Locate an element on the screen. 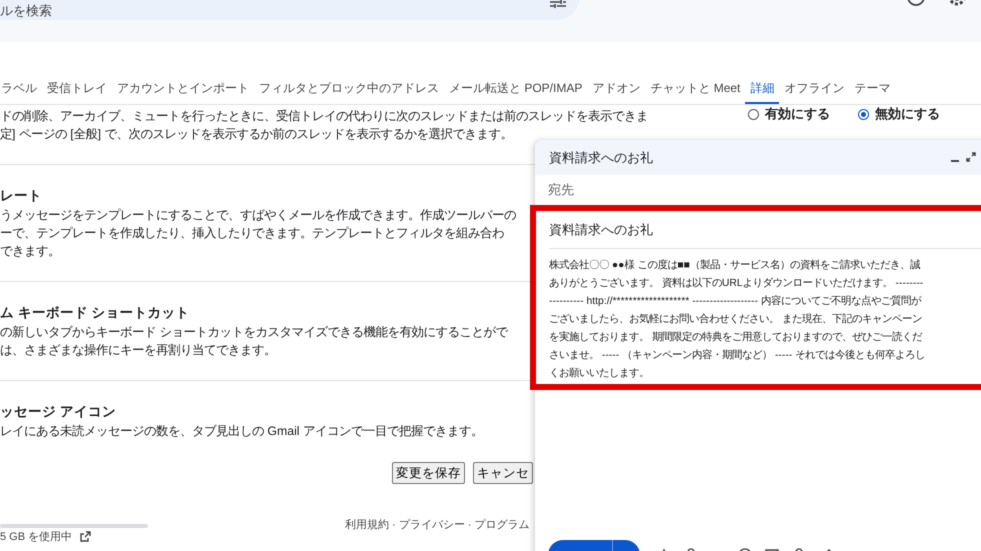  setting-description: 定] ページの [全般] で、次のスレッドを表示するか前のスレッドを表示するかを選択できます。 is located at coordinates (256, 134).